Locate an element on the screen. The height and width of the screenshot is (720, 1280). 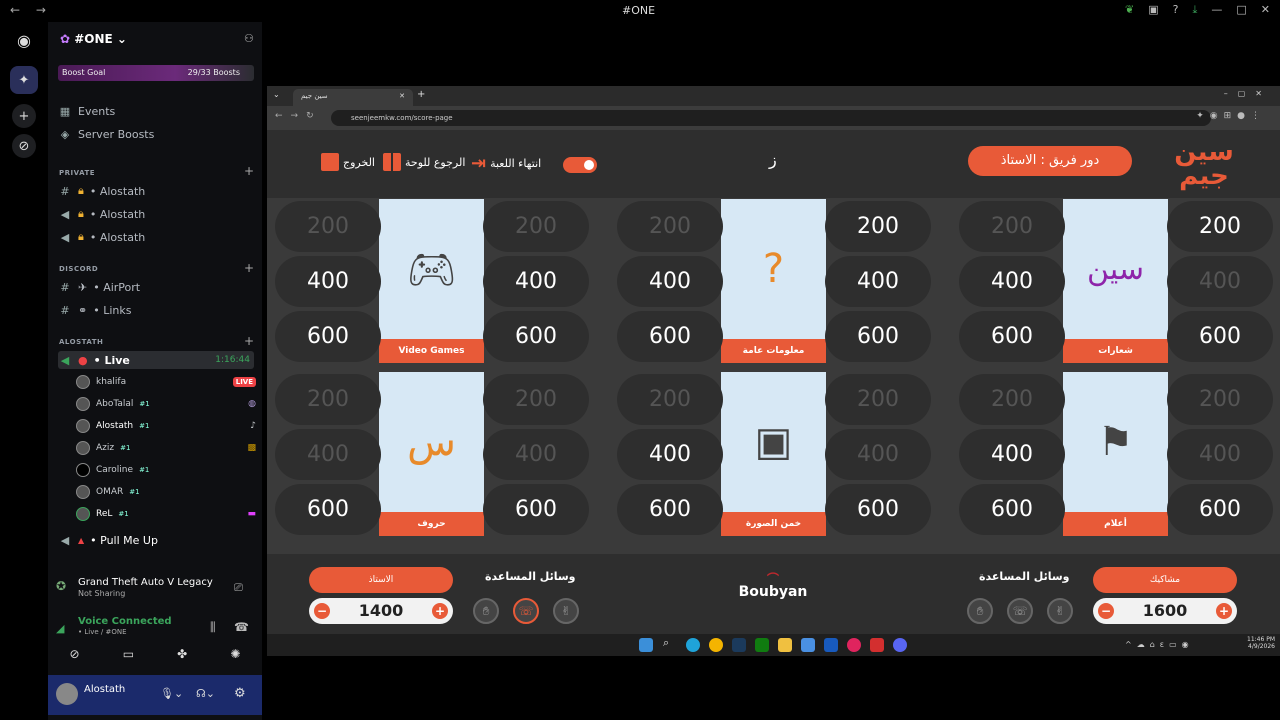
channel-item-live: ◀ ● • Live 1:16:44 is located at coordinates (156, 360).